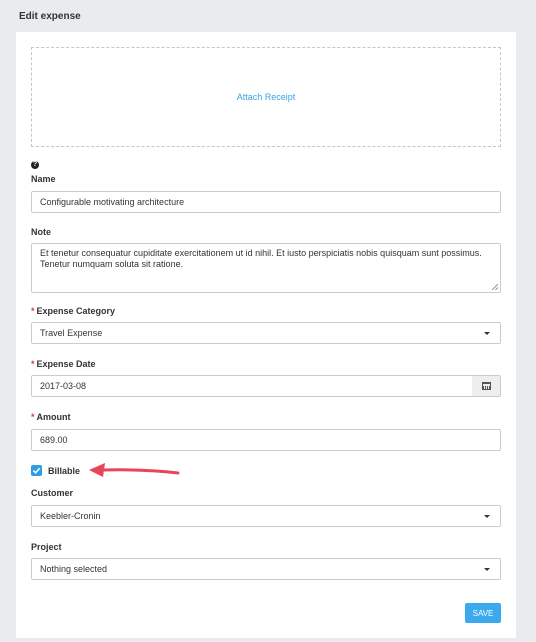  What do you see at coordinates (252, 386) in the screenshot?
I see `expense-date-input: 2017-03-08` at bounding box center [252, 386].